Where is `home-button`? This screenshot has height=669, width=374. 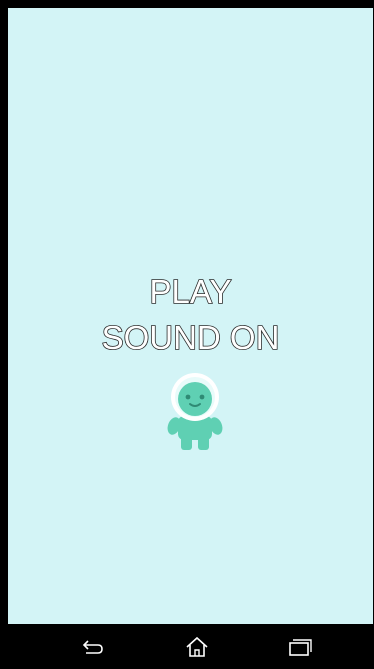
home-button is located at coordinates (197, 646).